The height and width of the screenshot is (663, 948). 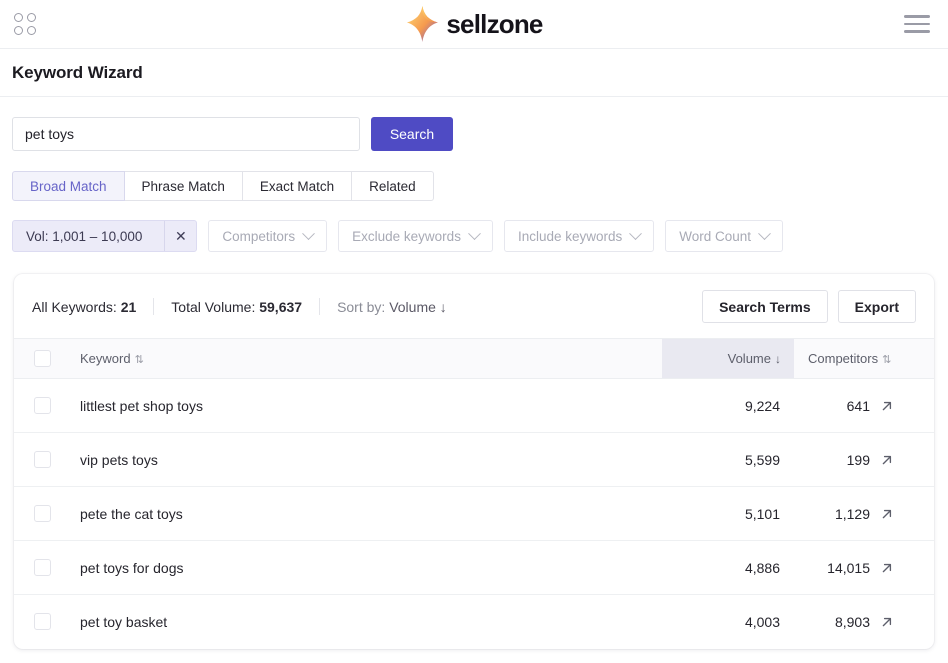 I want to click on row-competitors-cell: 1,129, so click(x=864, y=513).